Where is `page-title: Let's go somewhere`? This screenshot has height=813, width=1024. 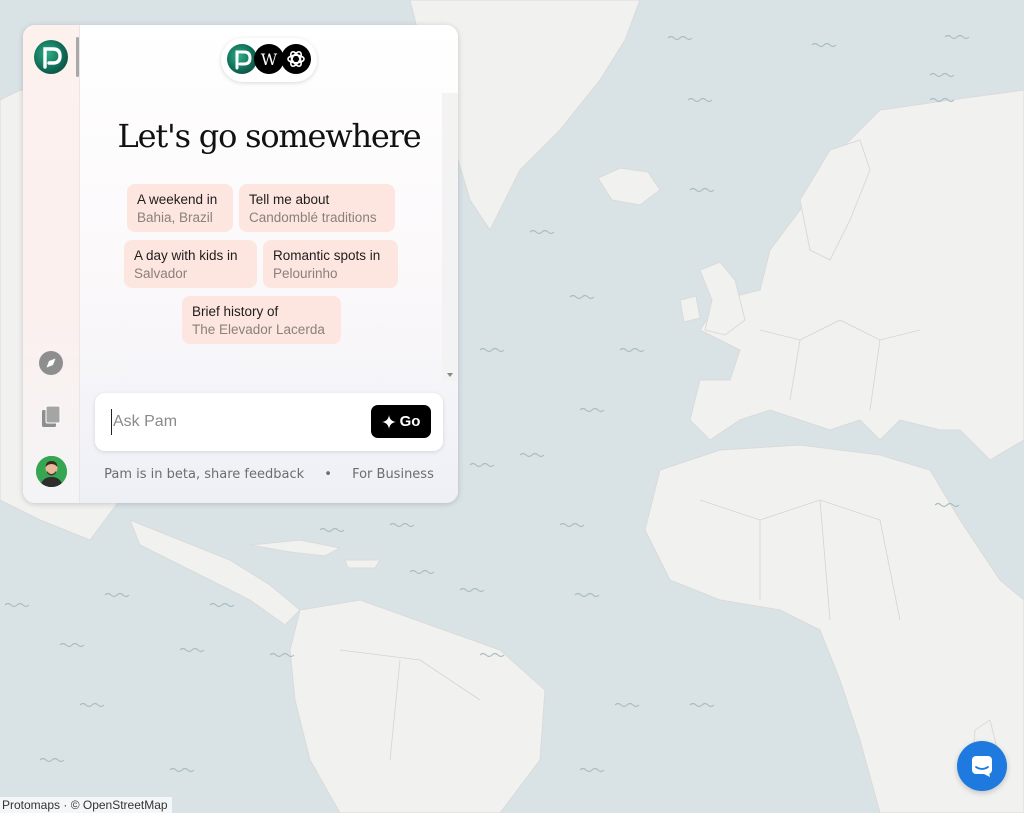
page-title: Let's go somewhere is located at coordinates (269, 136).